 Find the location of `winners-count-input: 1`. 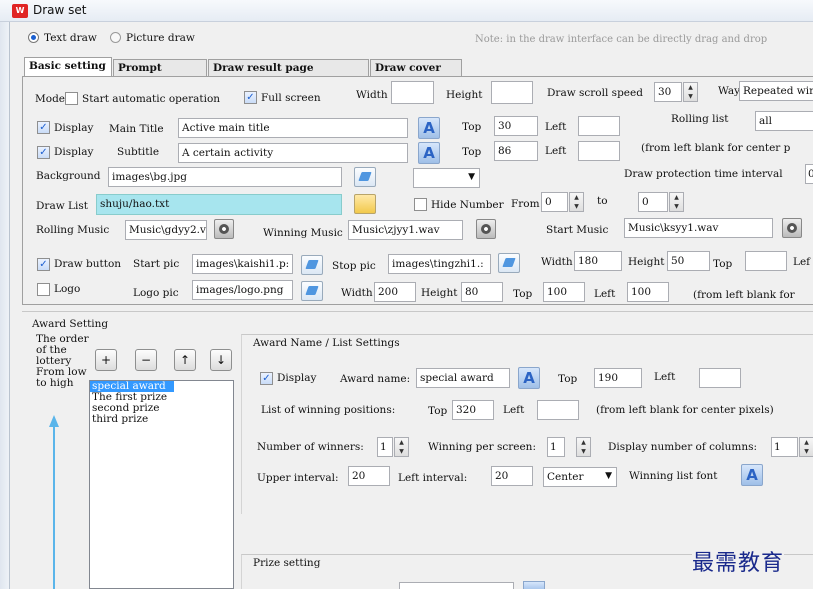

winners-count-input: 1 is located at coordinates (385, 447).